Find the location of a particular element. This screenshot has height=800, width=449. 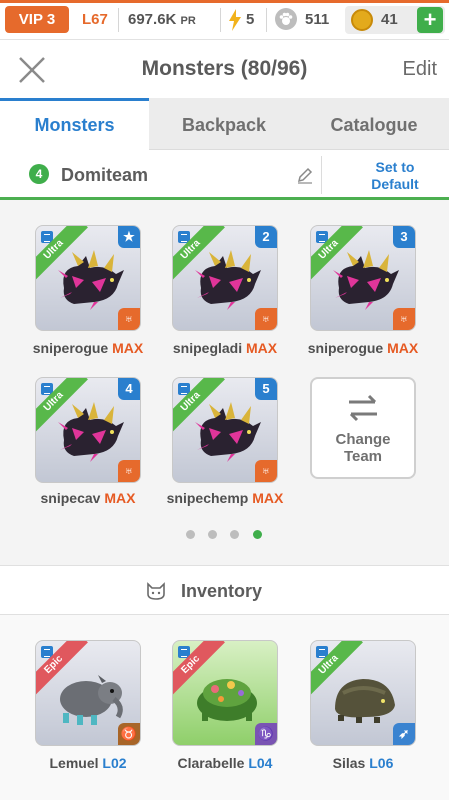

power-rating-unit: PR is located at coordinates (188, 21).